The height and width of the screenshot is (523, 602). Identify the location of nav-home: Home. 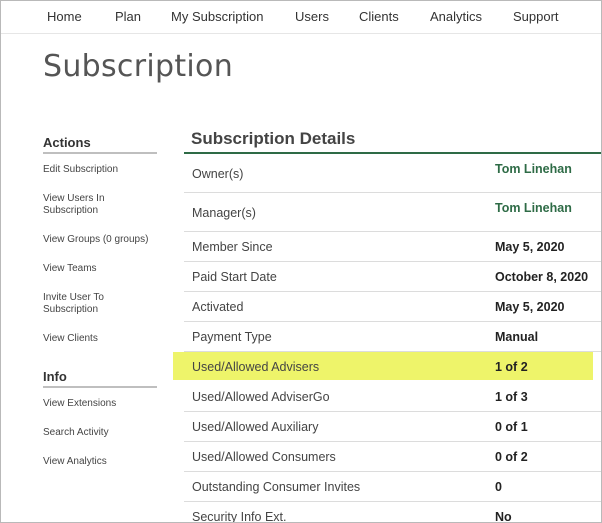
(64, 16).